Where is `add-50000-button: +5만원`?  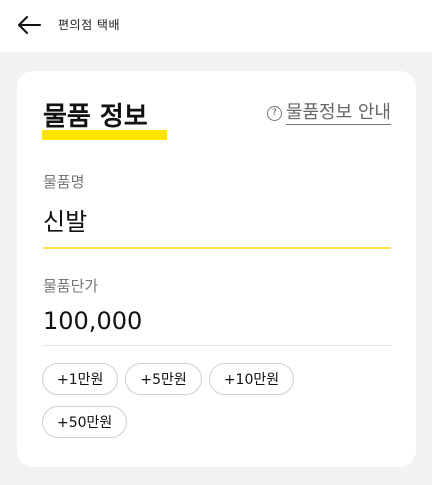
add-50000-button: +5만원 is located at coordinates (163, 379).